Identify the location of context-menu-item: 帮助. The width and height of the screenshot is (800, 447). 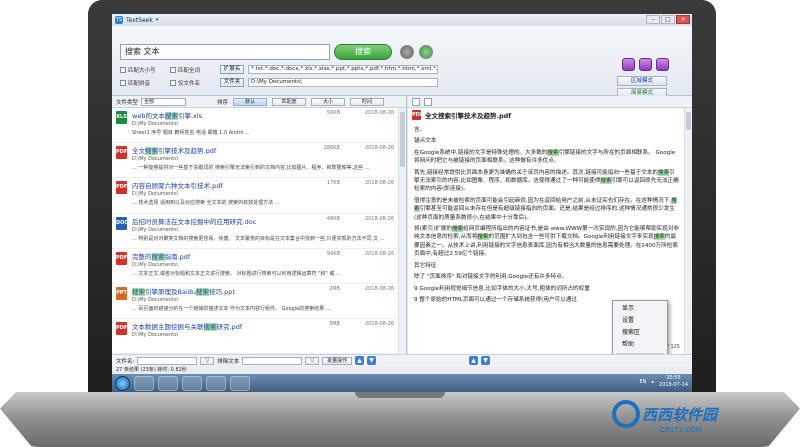
(640, 345).